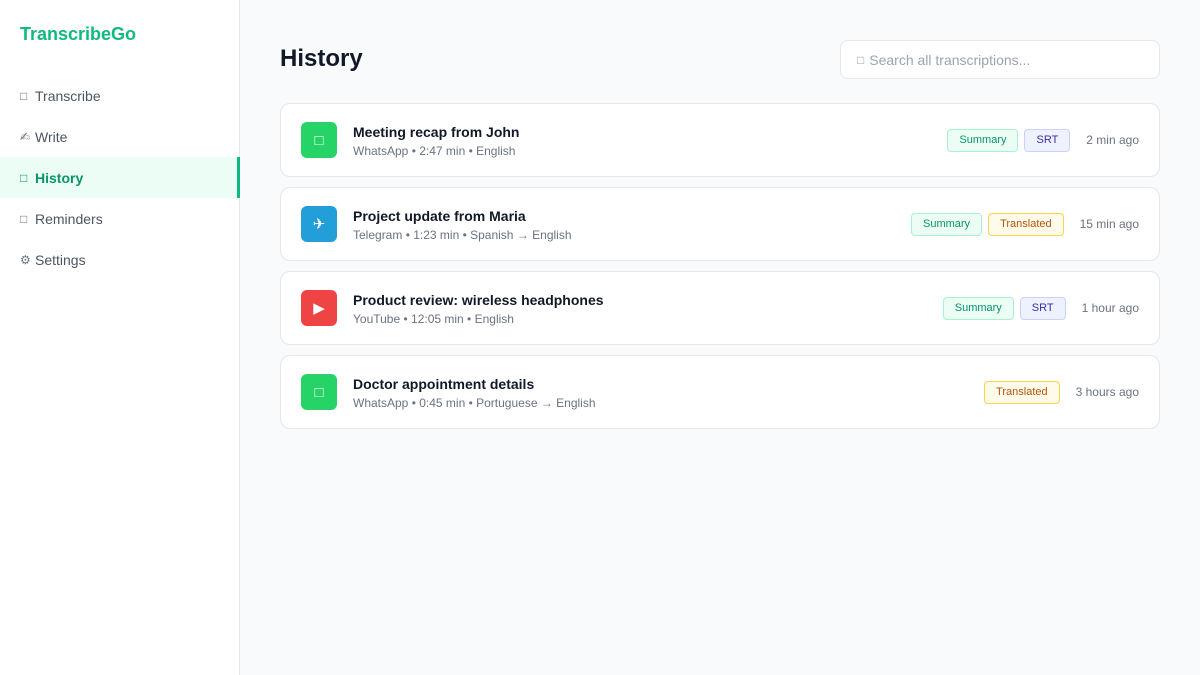  I want to click on transcription-title: Project update from Maria, so click(439, 216).